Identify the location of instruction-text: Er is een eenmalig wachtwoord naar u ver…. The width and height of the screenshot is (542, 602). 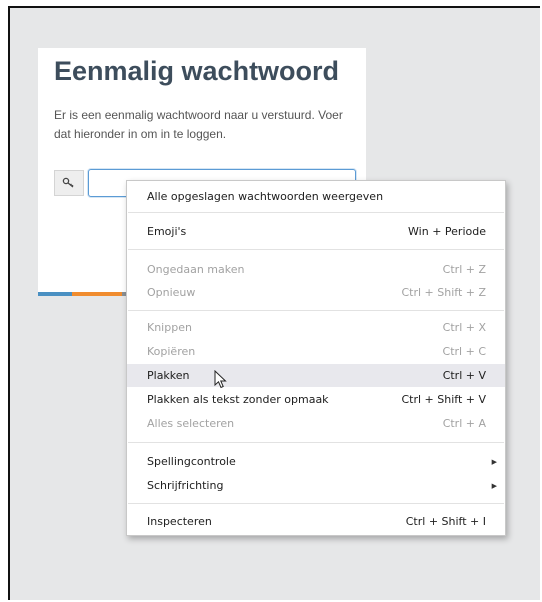
(198, 124).